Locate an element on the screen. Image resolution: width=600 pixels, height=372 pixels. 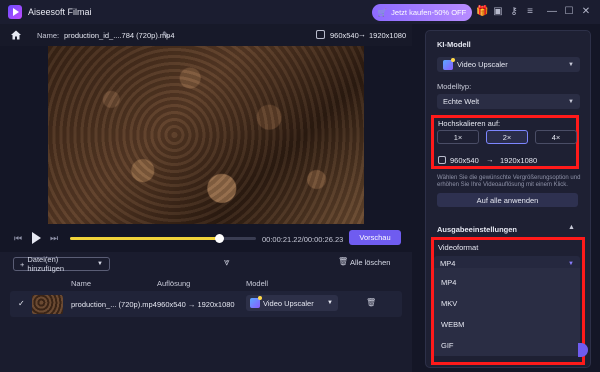
row-resolution: 960x540 → 1920x1080 is located at coordinates (196, 304).